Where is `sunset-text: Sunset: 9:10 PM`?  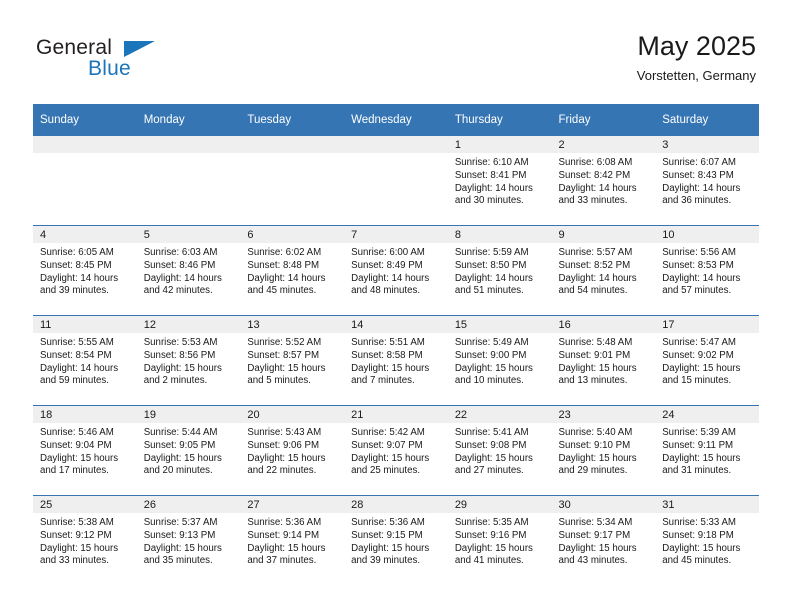
sunset-text: Sunset: 9:10 PM is located at coordinates (594, 445).